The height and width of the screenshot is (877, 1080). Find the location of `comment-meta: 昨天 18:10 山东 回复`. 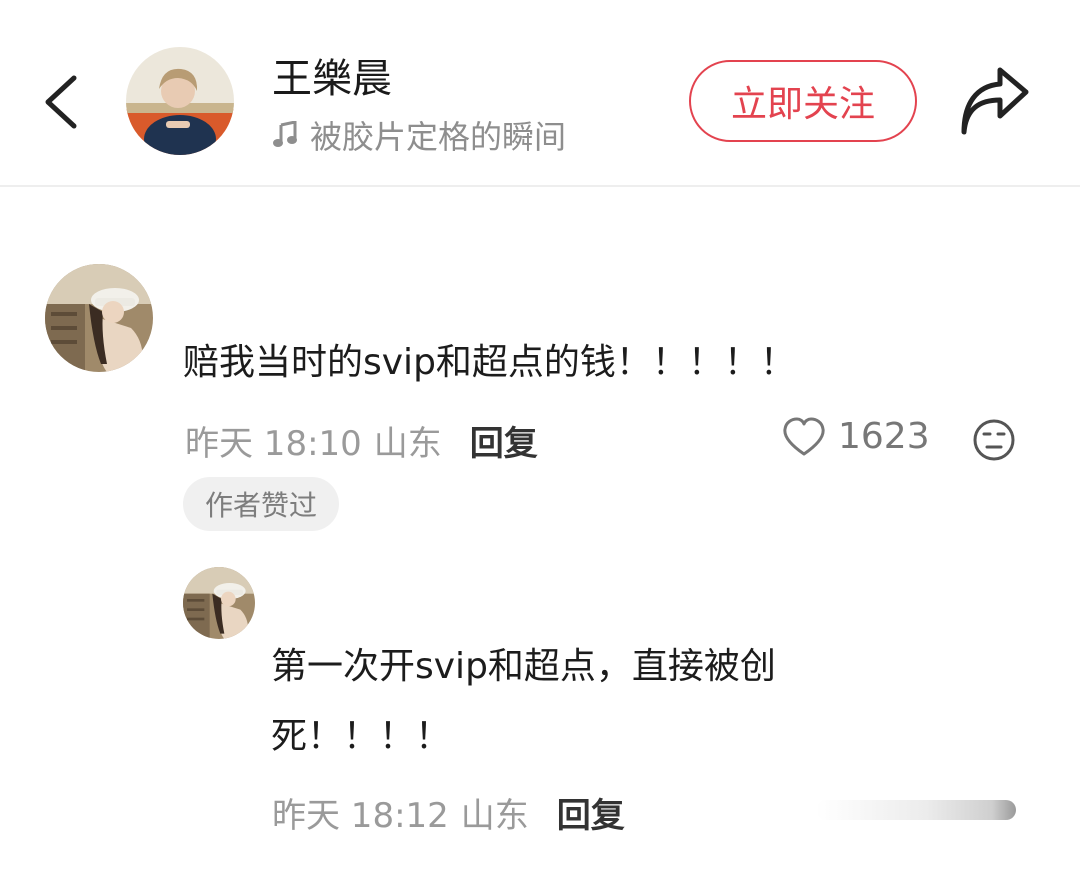

comment-meta: 昨天 18:10 山东 回复 is located at coordinates (361, 440).